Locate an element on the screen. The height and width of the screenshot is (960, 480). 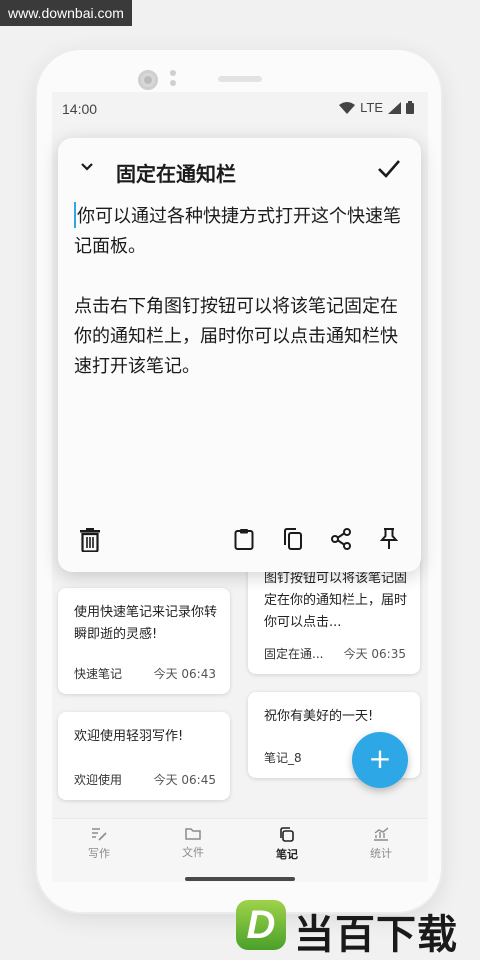
battery-icon is located at coordinates (410, 107).